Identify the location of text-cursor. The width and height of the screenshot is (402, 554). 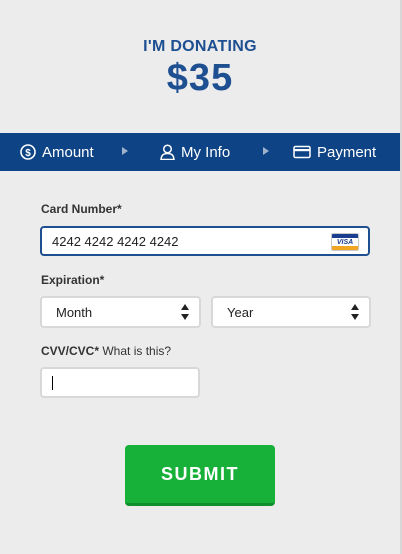
(52, 383).